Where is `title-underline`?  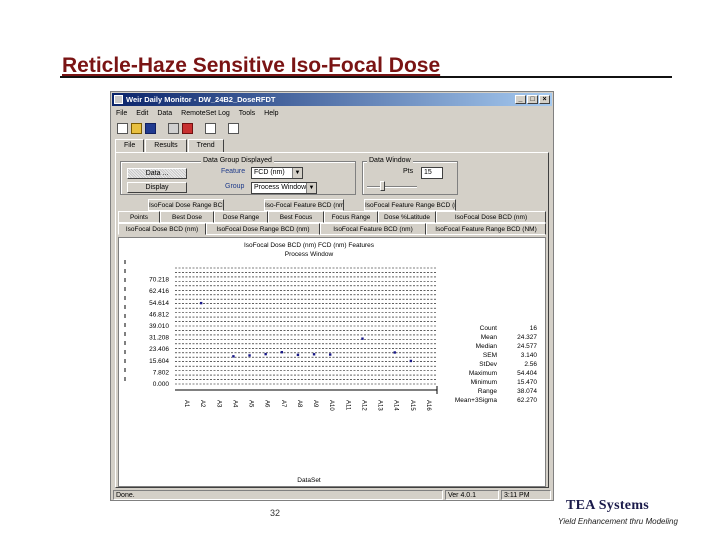 title-underline is located at coordinates (366, 77).